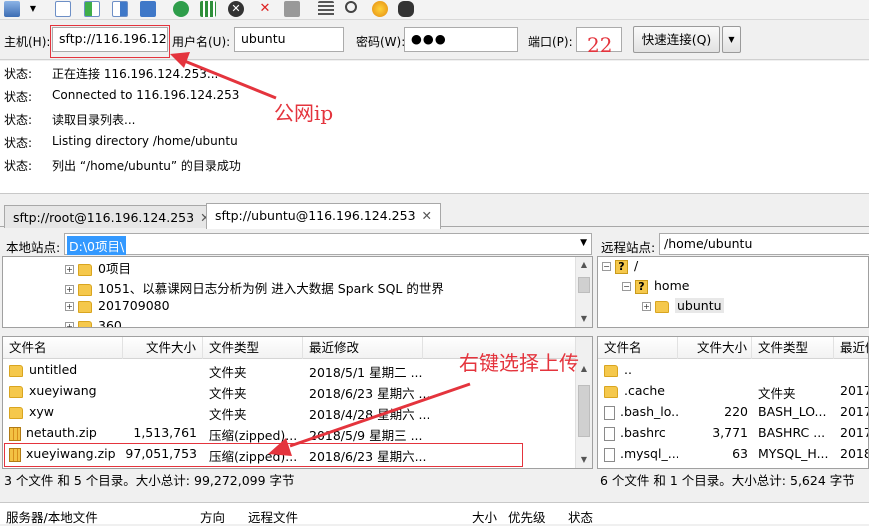  What do you see at coordinates (733, 412) in the screenshot?
I see `file-row: .bash_lo... 220 BASH_LO... 2017/` at bounding box center [733, 412].